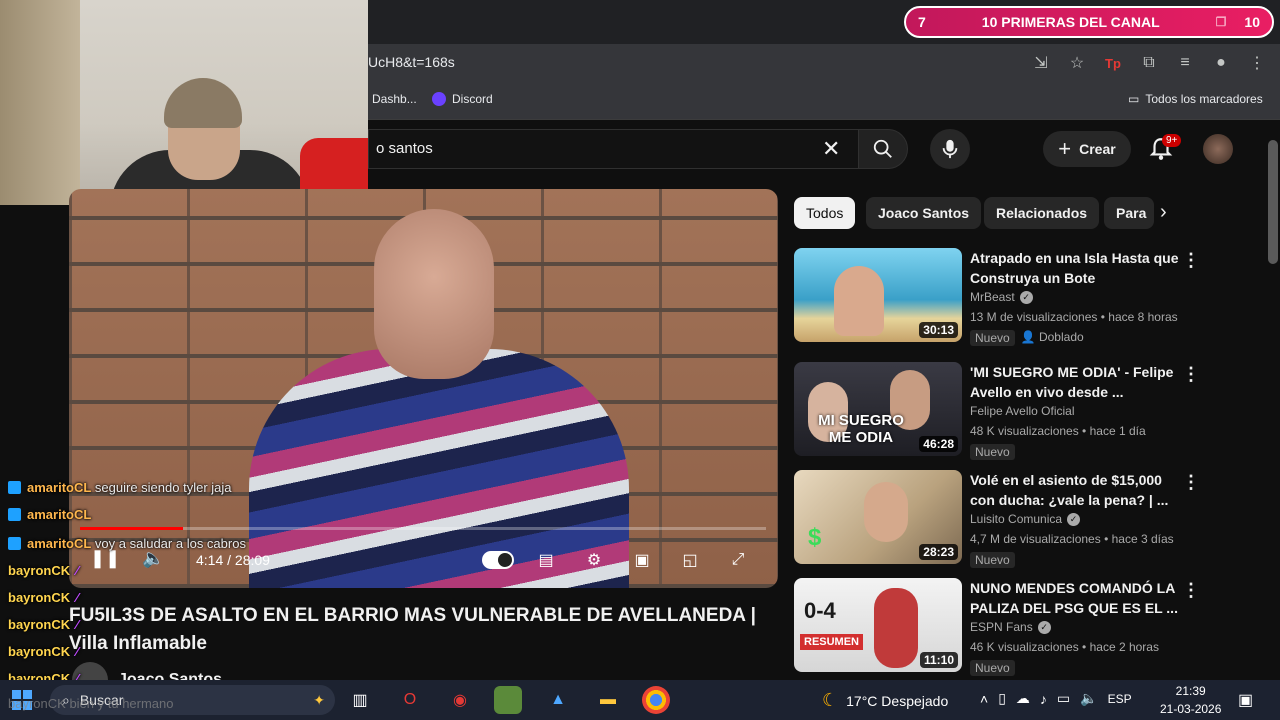 The height and width of the screenshot is (720, 1280). What do you see at coordinates (14, 487) in the screenshot?
I see `moderator-badge-icon` at bounding box center [14, 487].